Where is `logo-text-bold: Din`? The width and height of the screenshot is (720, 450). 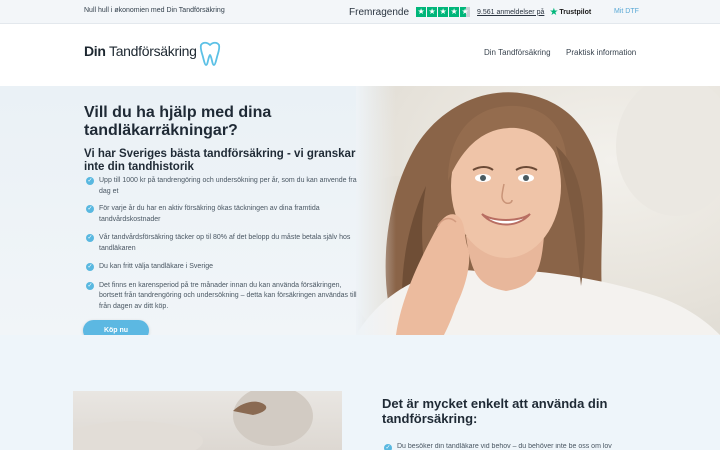 logo-text-bold: Din is located at coordinates (95, 51).